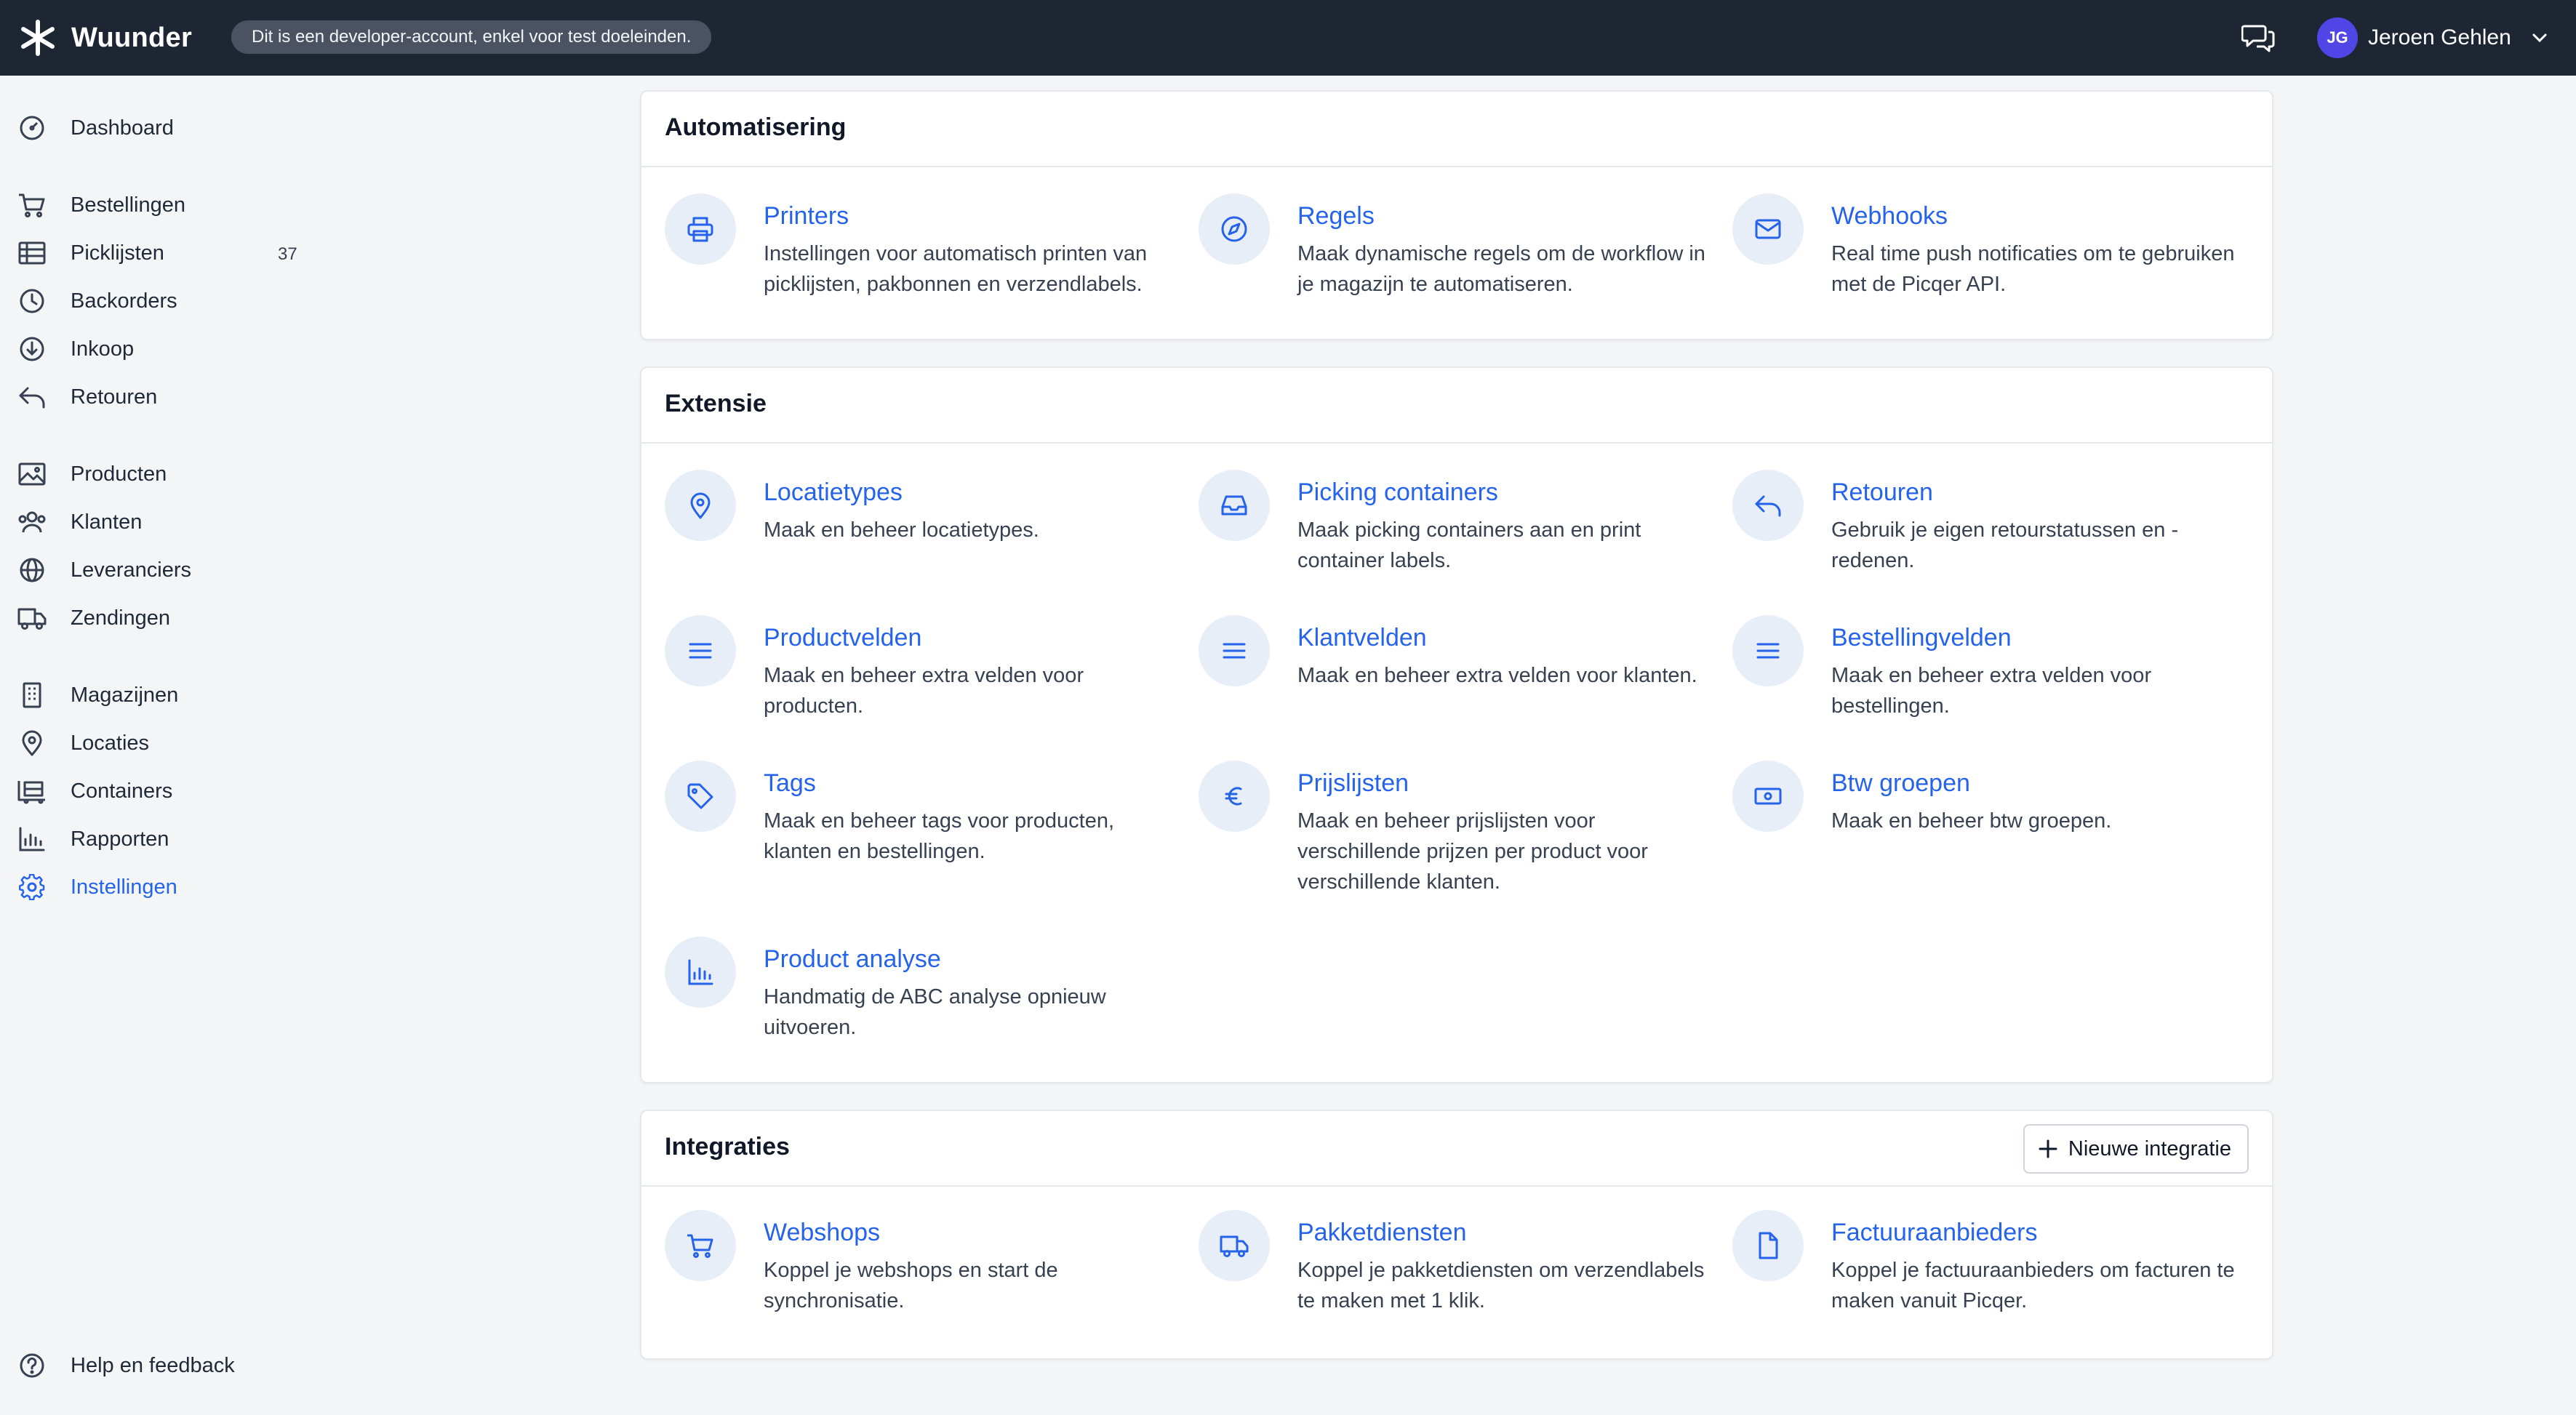  Describe the element at coordinates (1768, 229) in the screenshot. I see `mail-icon` at that location.